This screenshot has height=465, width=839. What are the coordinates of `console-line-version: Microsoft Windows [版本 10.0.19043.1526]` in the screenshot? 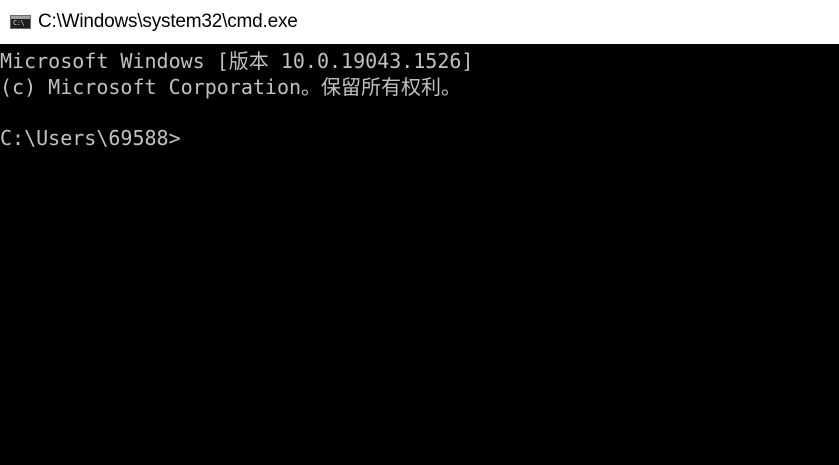 It's located at (237, 61).